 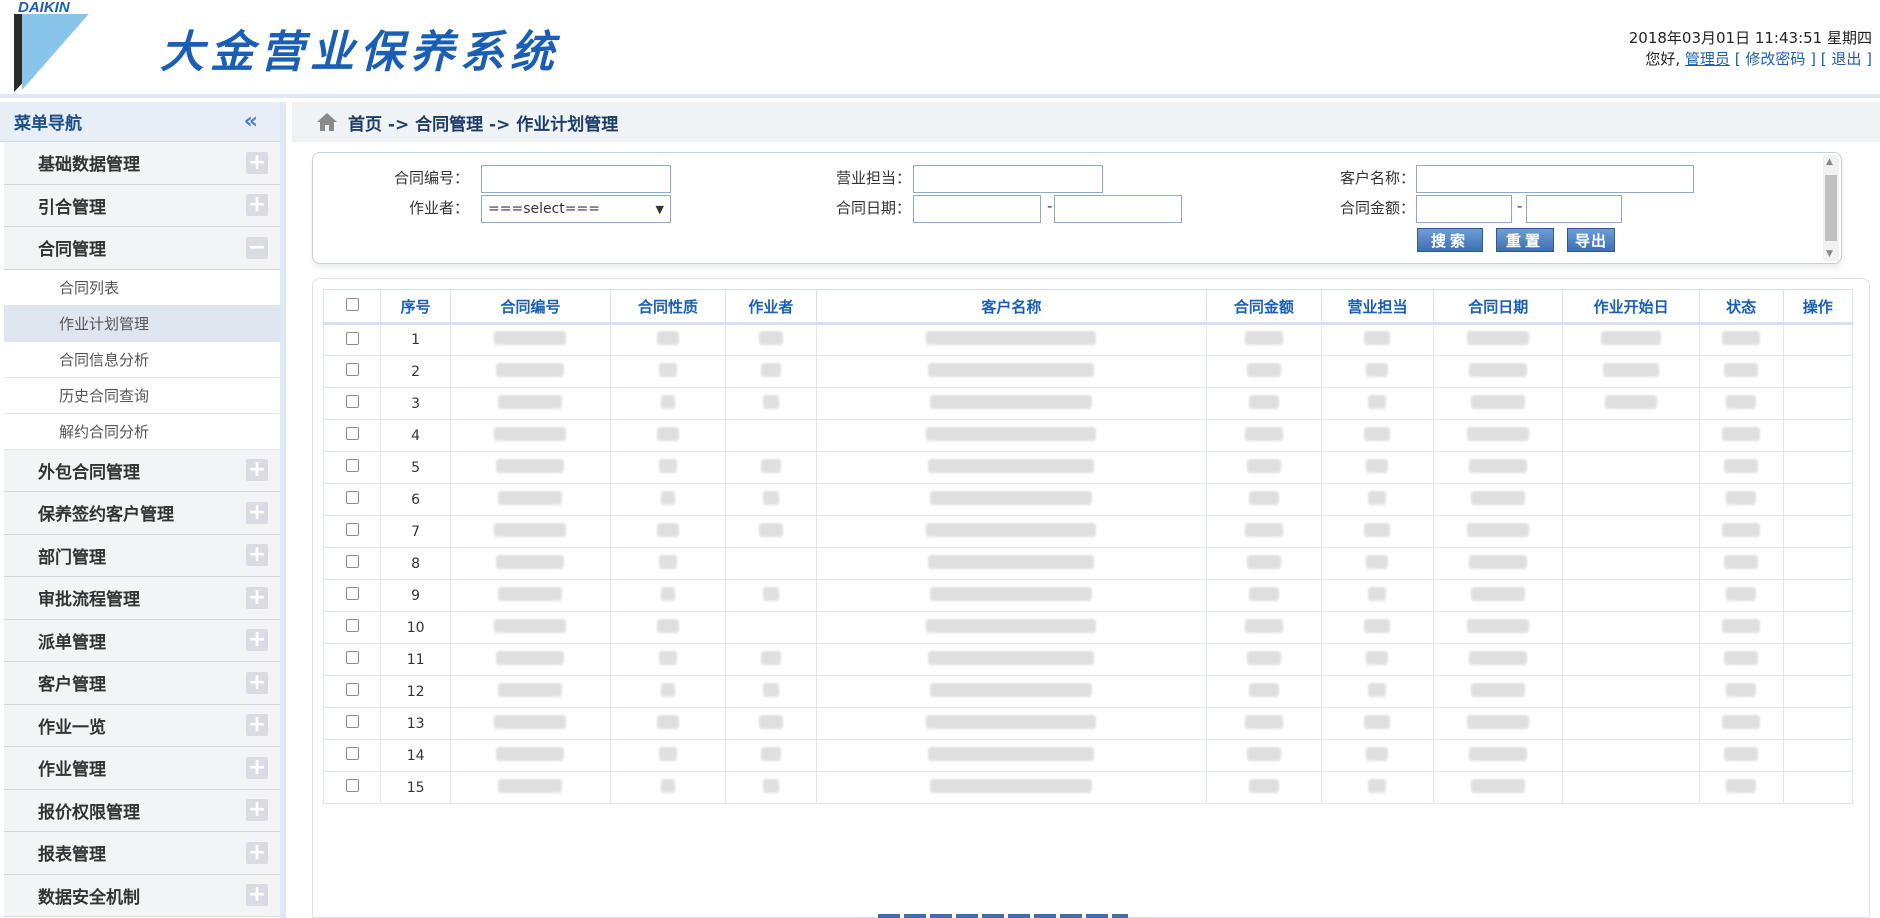 What do you see at coordinates (1088, 435) in the screenshot?
I see `table-row: 4` at bounding box center [1088, 435].